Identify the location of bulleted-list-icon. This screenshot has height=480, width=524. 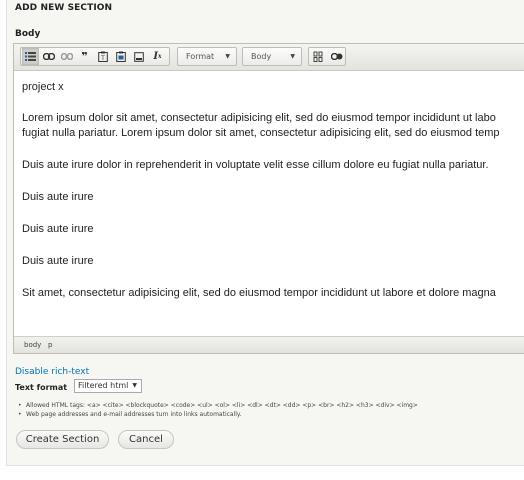
(30, 56).